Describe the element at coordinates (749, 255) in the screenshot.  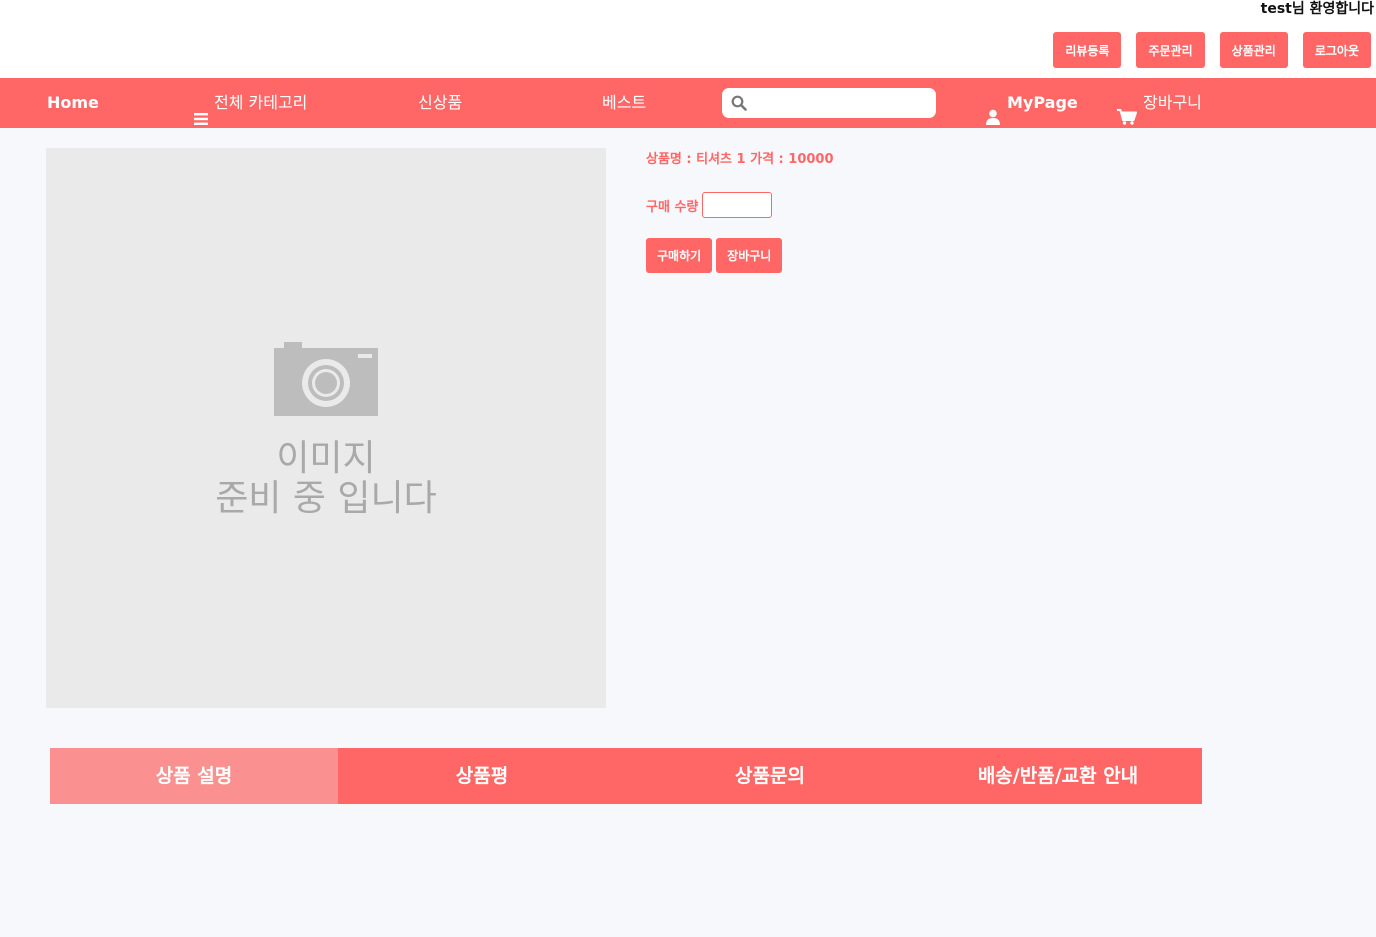
I see `add-to-cart-button: 장바구니` at that location.